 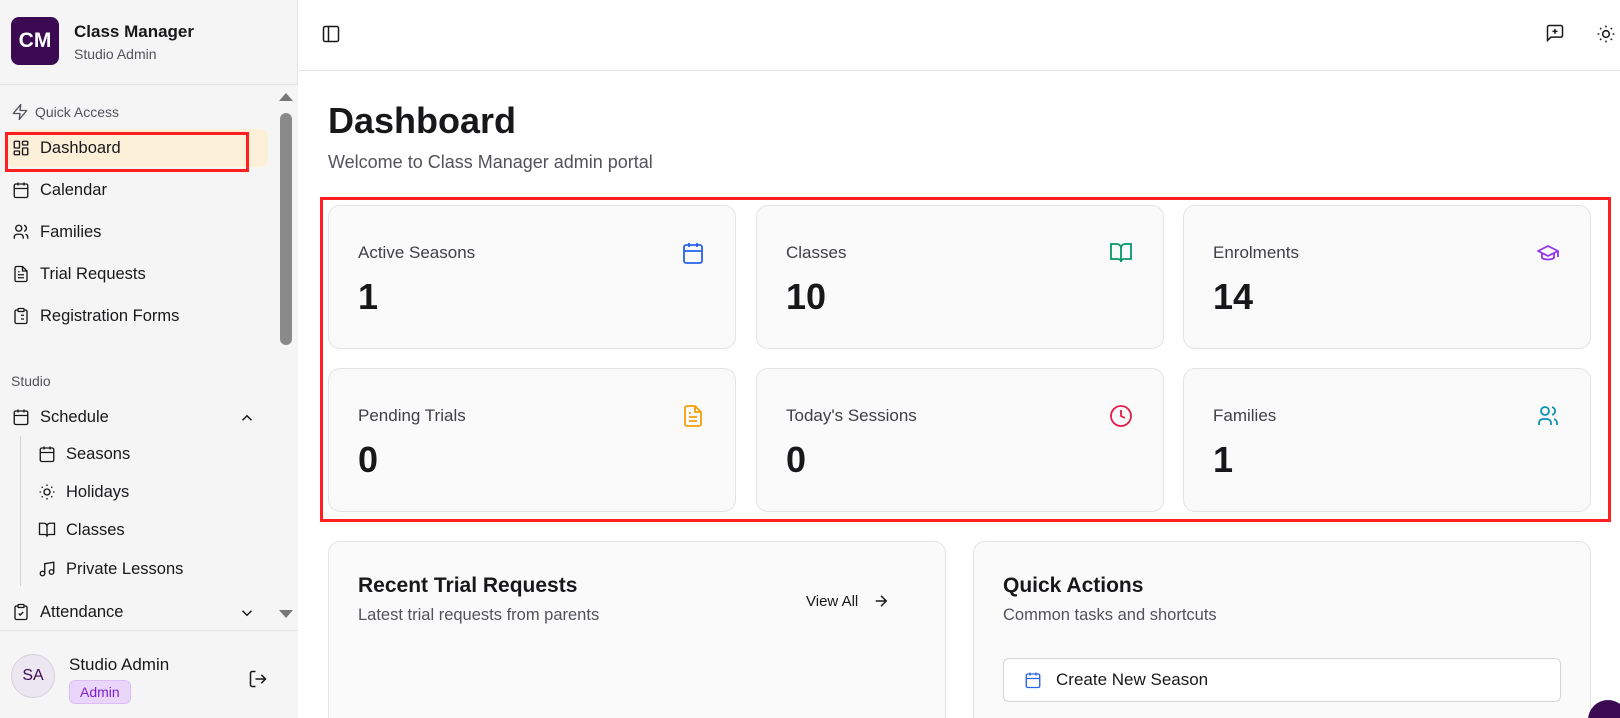 What do you see at coordinates (134, 31) in the screenshot?
I see `brand-name: Class Manager` at bounding box center [134, 31].